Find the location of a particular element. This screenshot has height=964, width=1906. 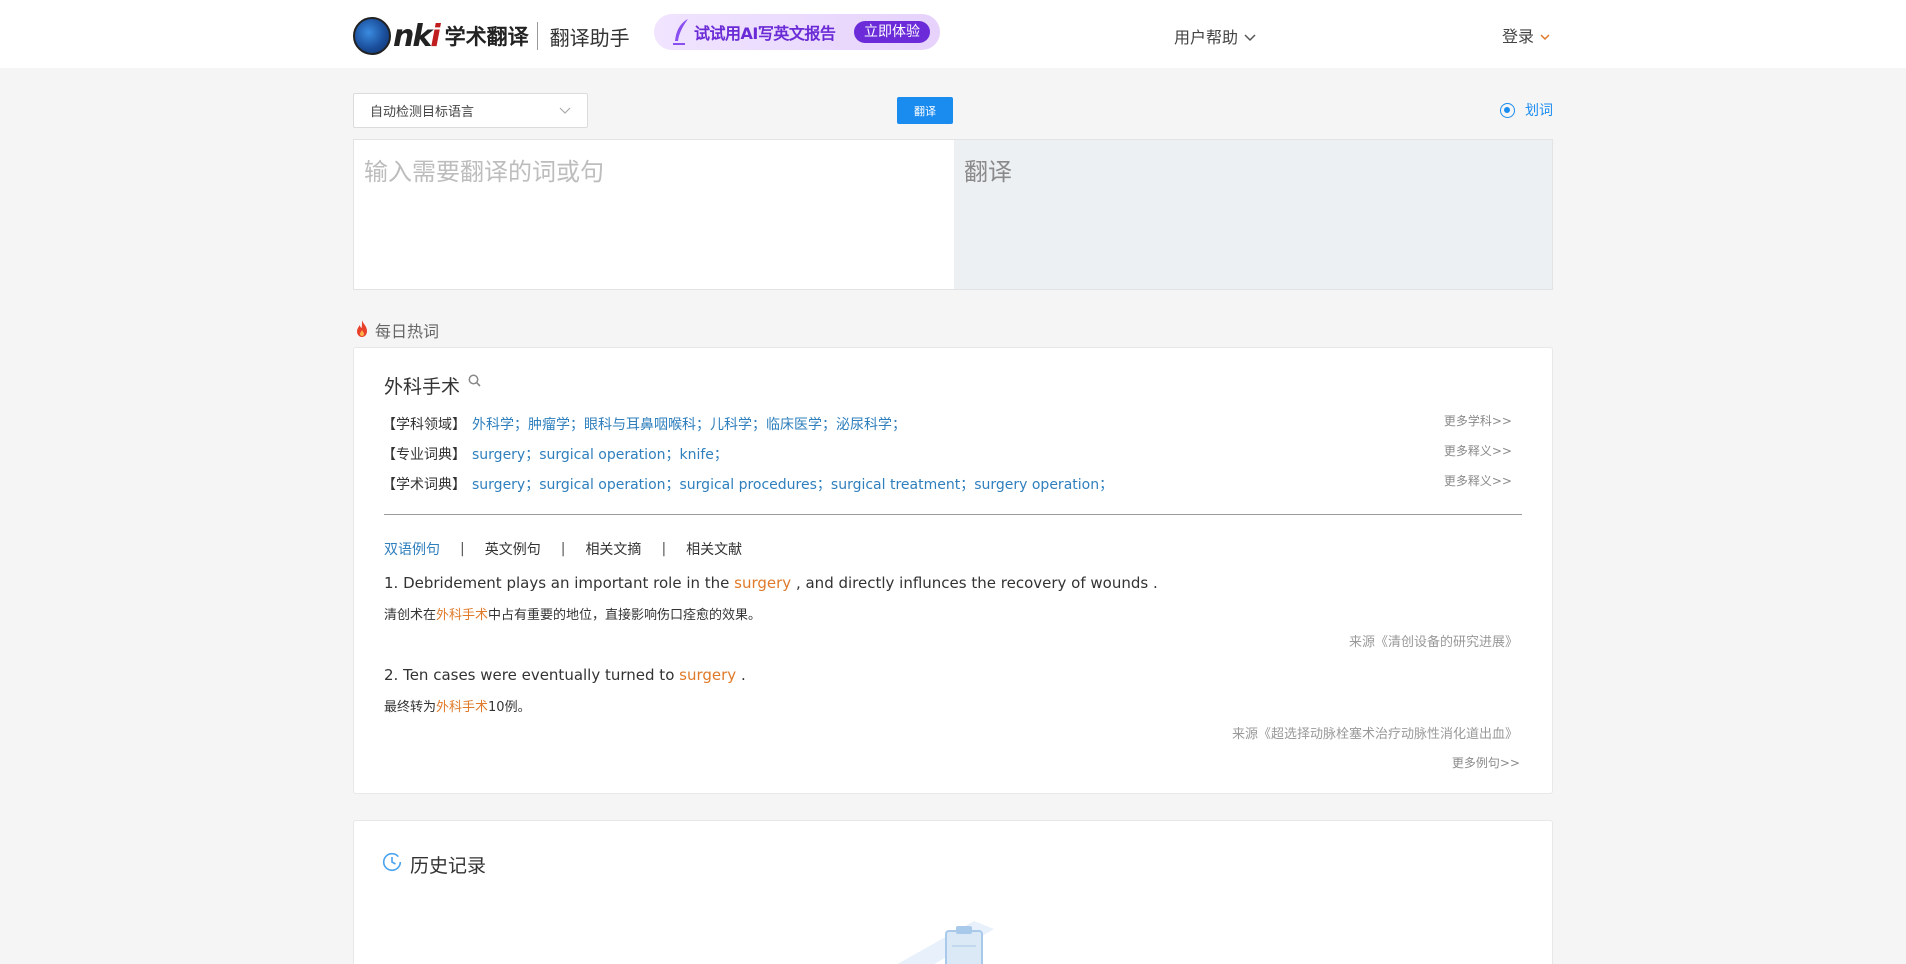

user-help-menu: 用户帮助 is located at coordinates (1215, 36).